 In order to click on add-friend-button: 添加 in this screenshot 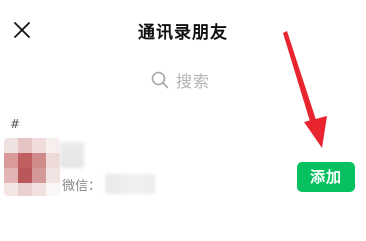, I will do `click(326, 177)`.